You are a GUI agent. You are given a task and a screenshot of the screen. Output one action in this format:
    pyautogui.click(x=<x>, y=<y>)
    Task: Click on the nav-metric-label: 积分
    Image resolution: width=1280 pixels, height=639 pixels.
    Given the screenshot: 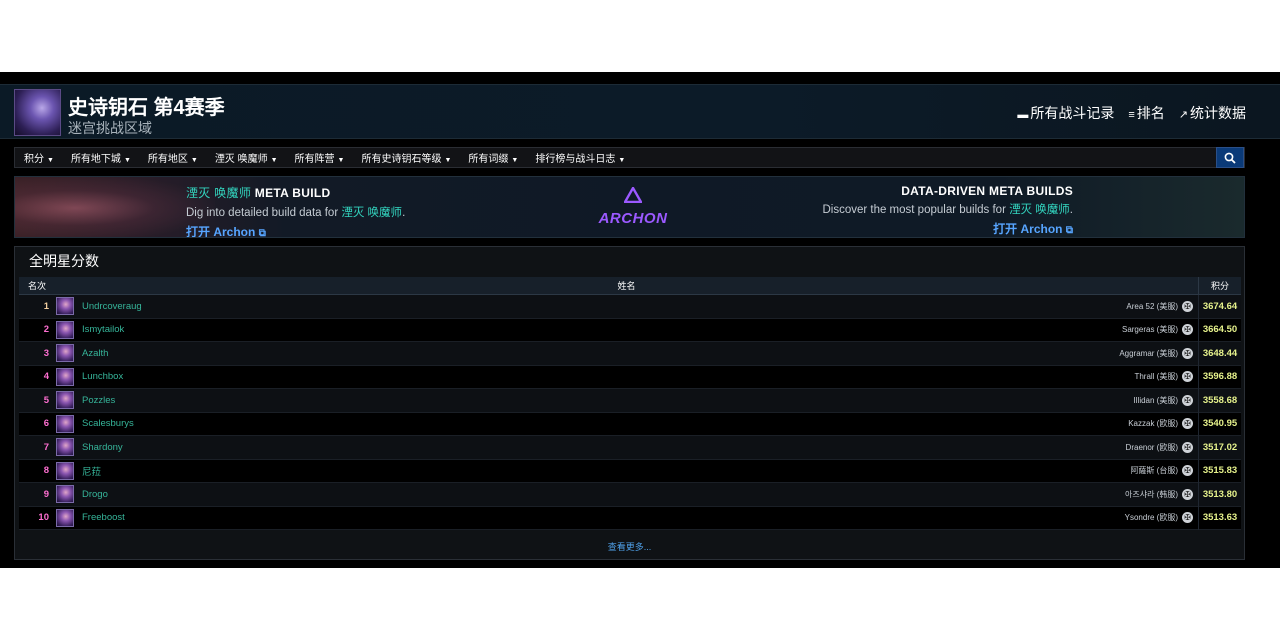 What is the action you would take?
    pyautogui.click(x=34, y=159)
    